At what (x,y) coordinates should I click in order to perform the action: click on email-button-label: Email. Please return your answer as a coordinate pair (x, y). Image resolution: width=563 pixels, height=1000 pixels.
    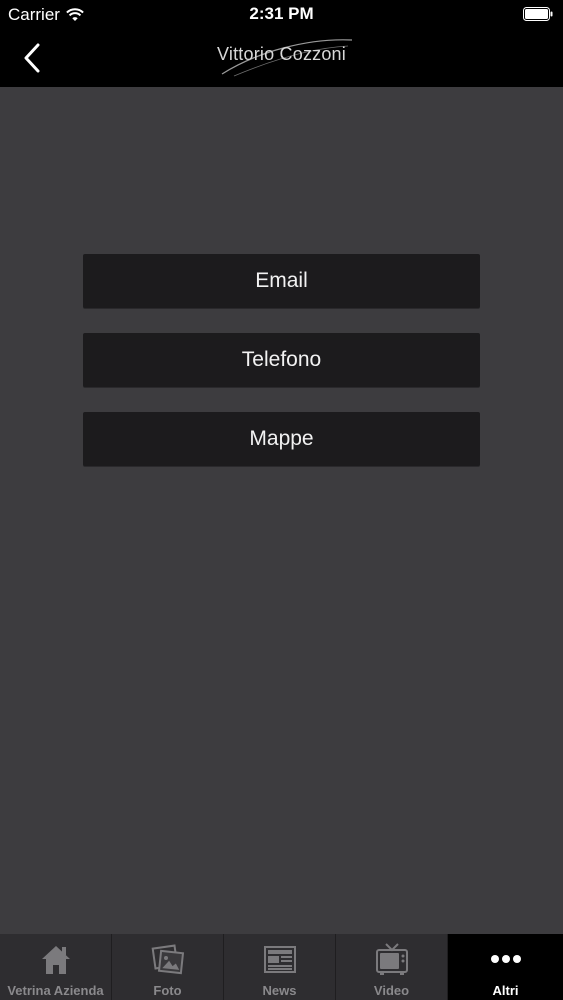
    Looking at the image, I should click on (281, 280).